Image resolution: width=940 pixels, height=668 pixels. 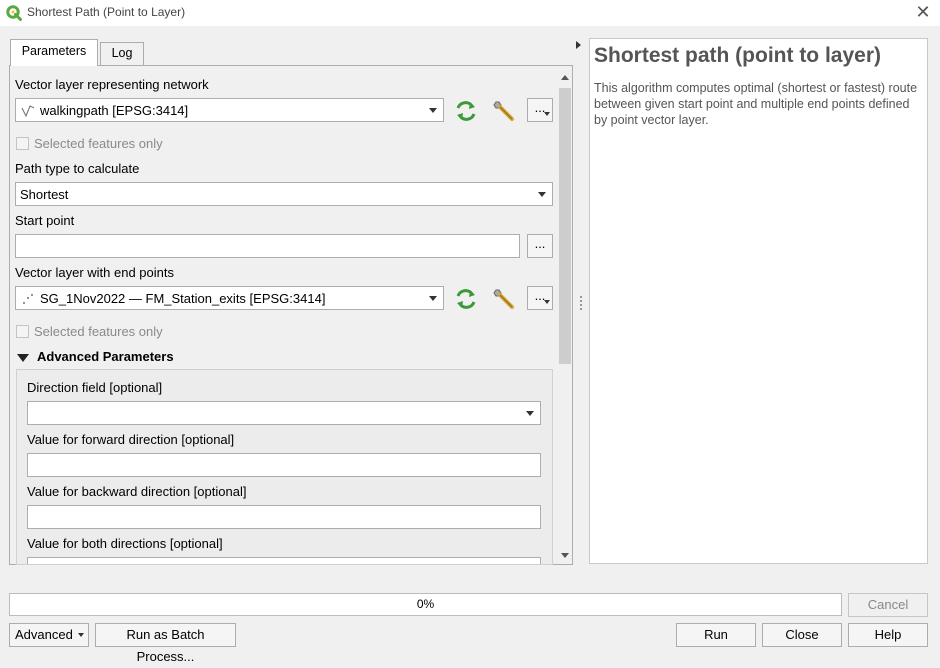 I want to click on forward-direction-label: Value for forward direction [optional], so click(x=131, y=439).